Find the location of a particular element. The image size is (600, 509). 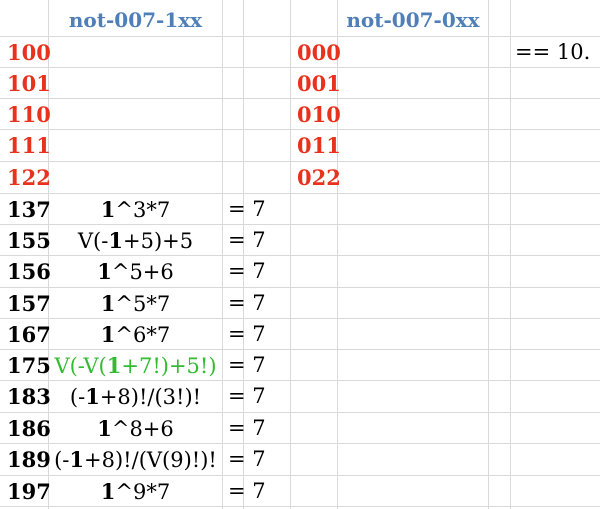

row-number-cell: 183 is located at coordinates (25, 396).